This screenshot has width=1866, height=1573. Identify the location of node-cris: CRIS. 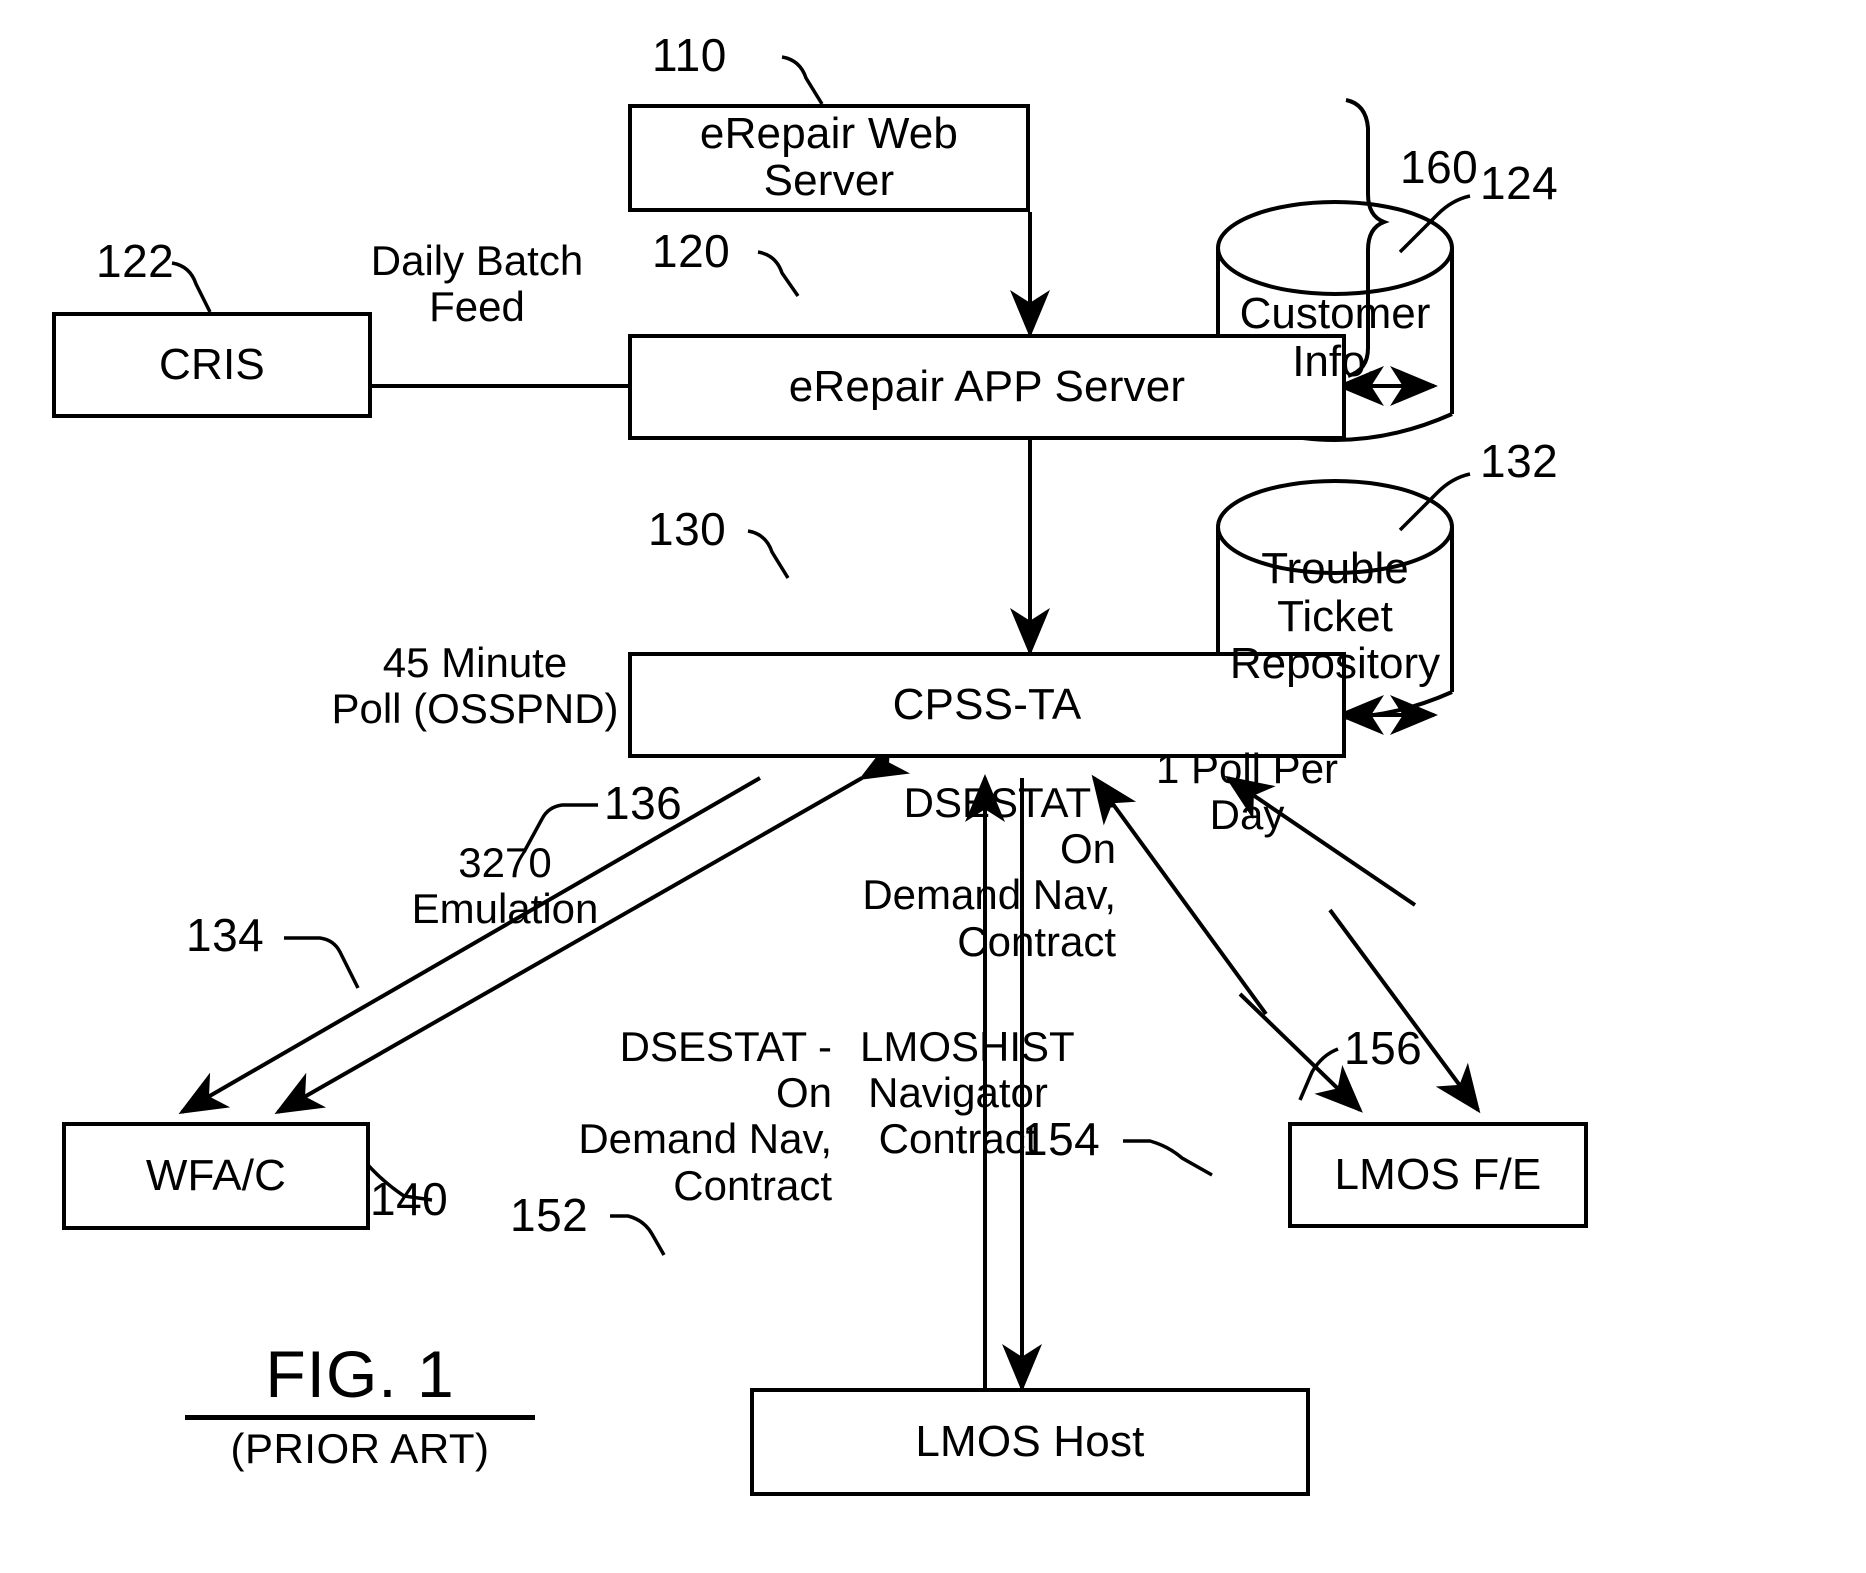
(212, 365).